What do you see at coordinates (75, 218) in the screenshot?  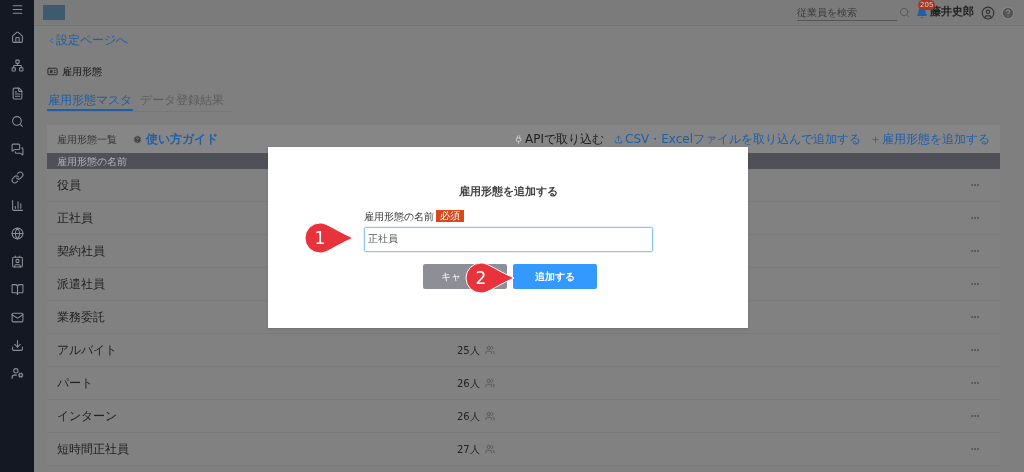 I see `table-cell-text: 正社員` at bounding box center [75, 218].